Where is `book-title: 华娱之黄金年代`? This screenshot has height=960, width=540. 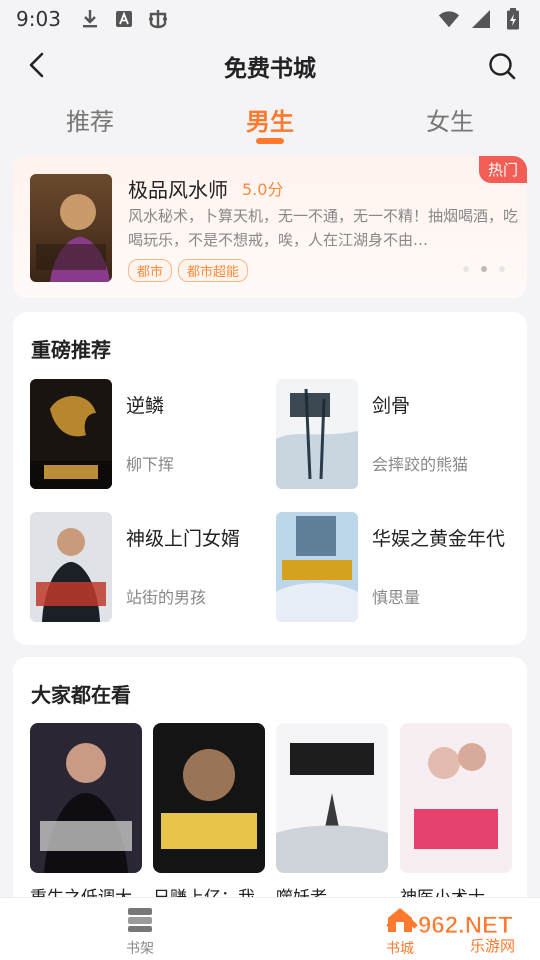
book-title: 华娱之黄金年代 is located at coordinates (439, 539).